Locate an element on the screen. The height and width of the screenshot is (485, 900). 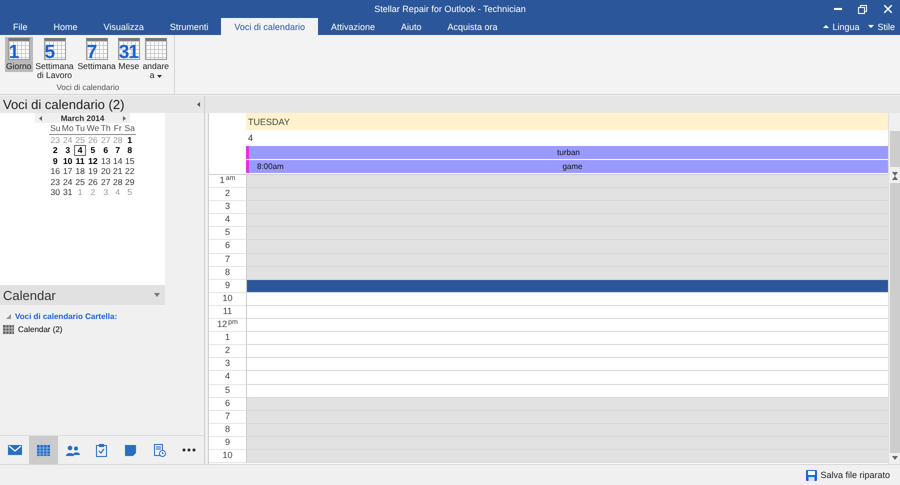
weekday-label: Su is located at coordinates (55, 128).